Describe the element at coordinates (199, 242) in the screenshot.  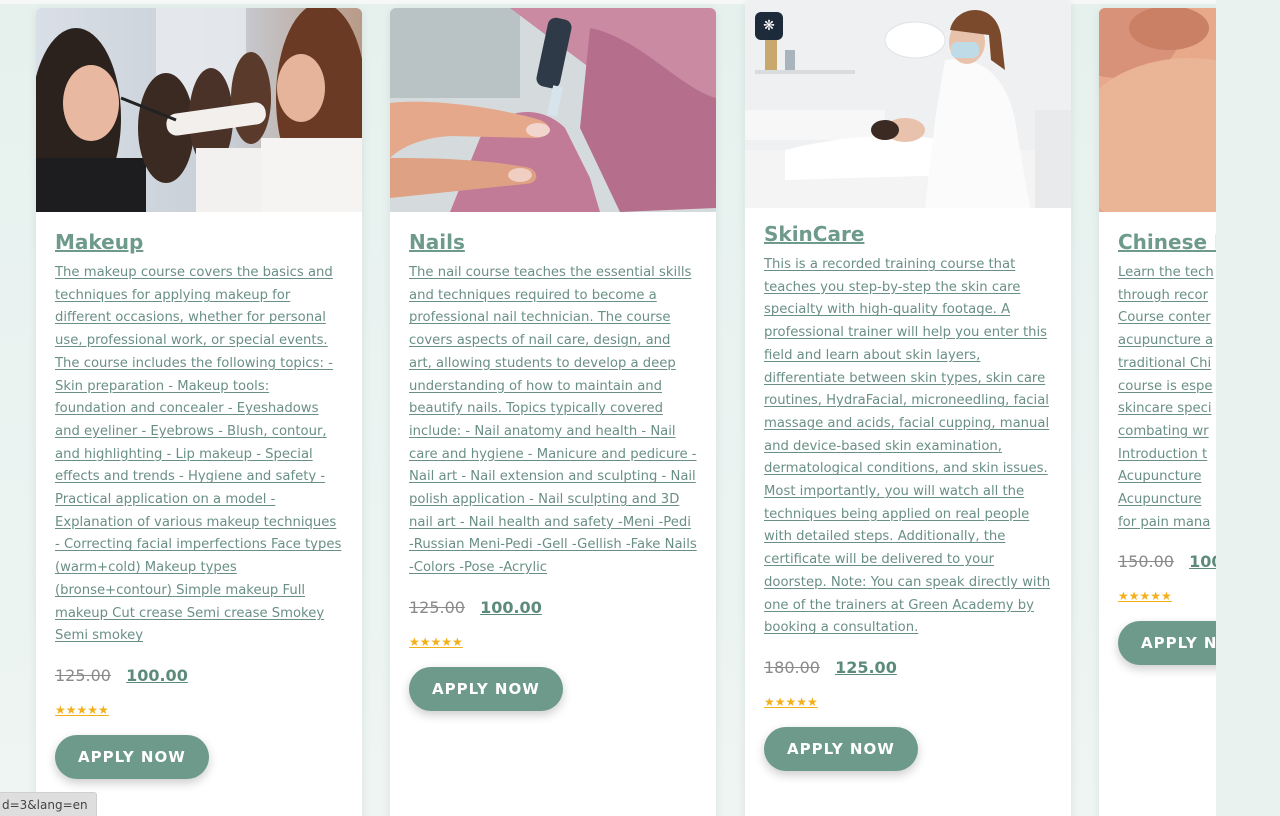
I see `course-title: Makeup` at that location.